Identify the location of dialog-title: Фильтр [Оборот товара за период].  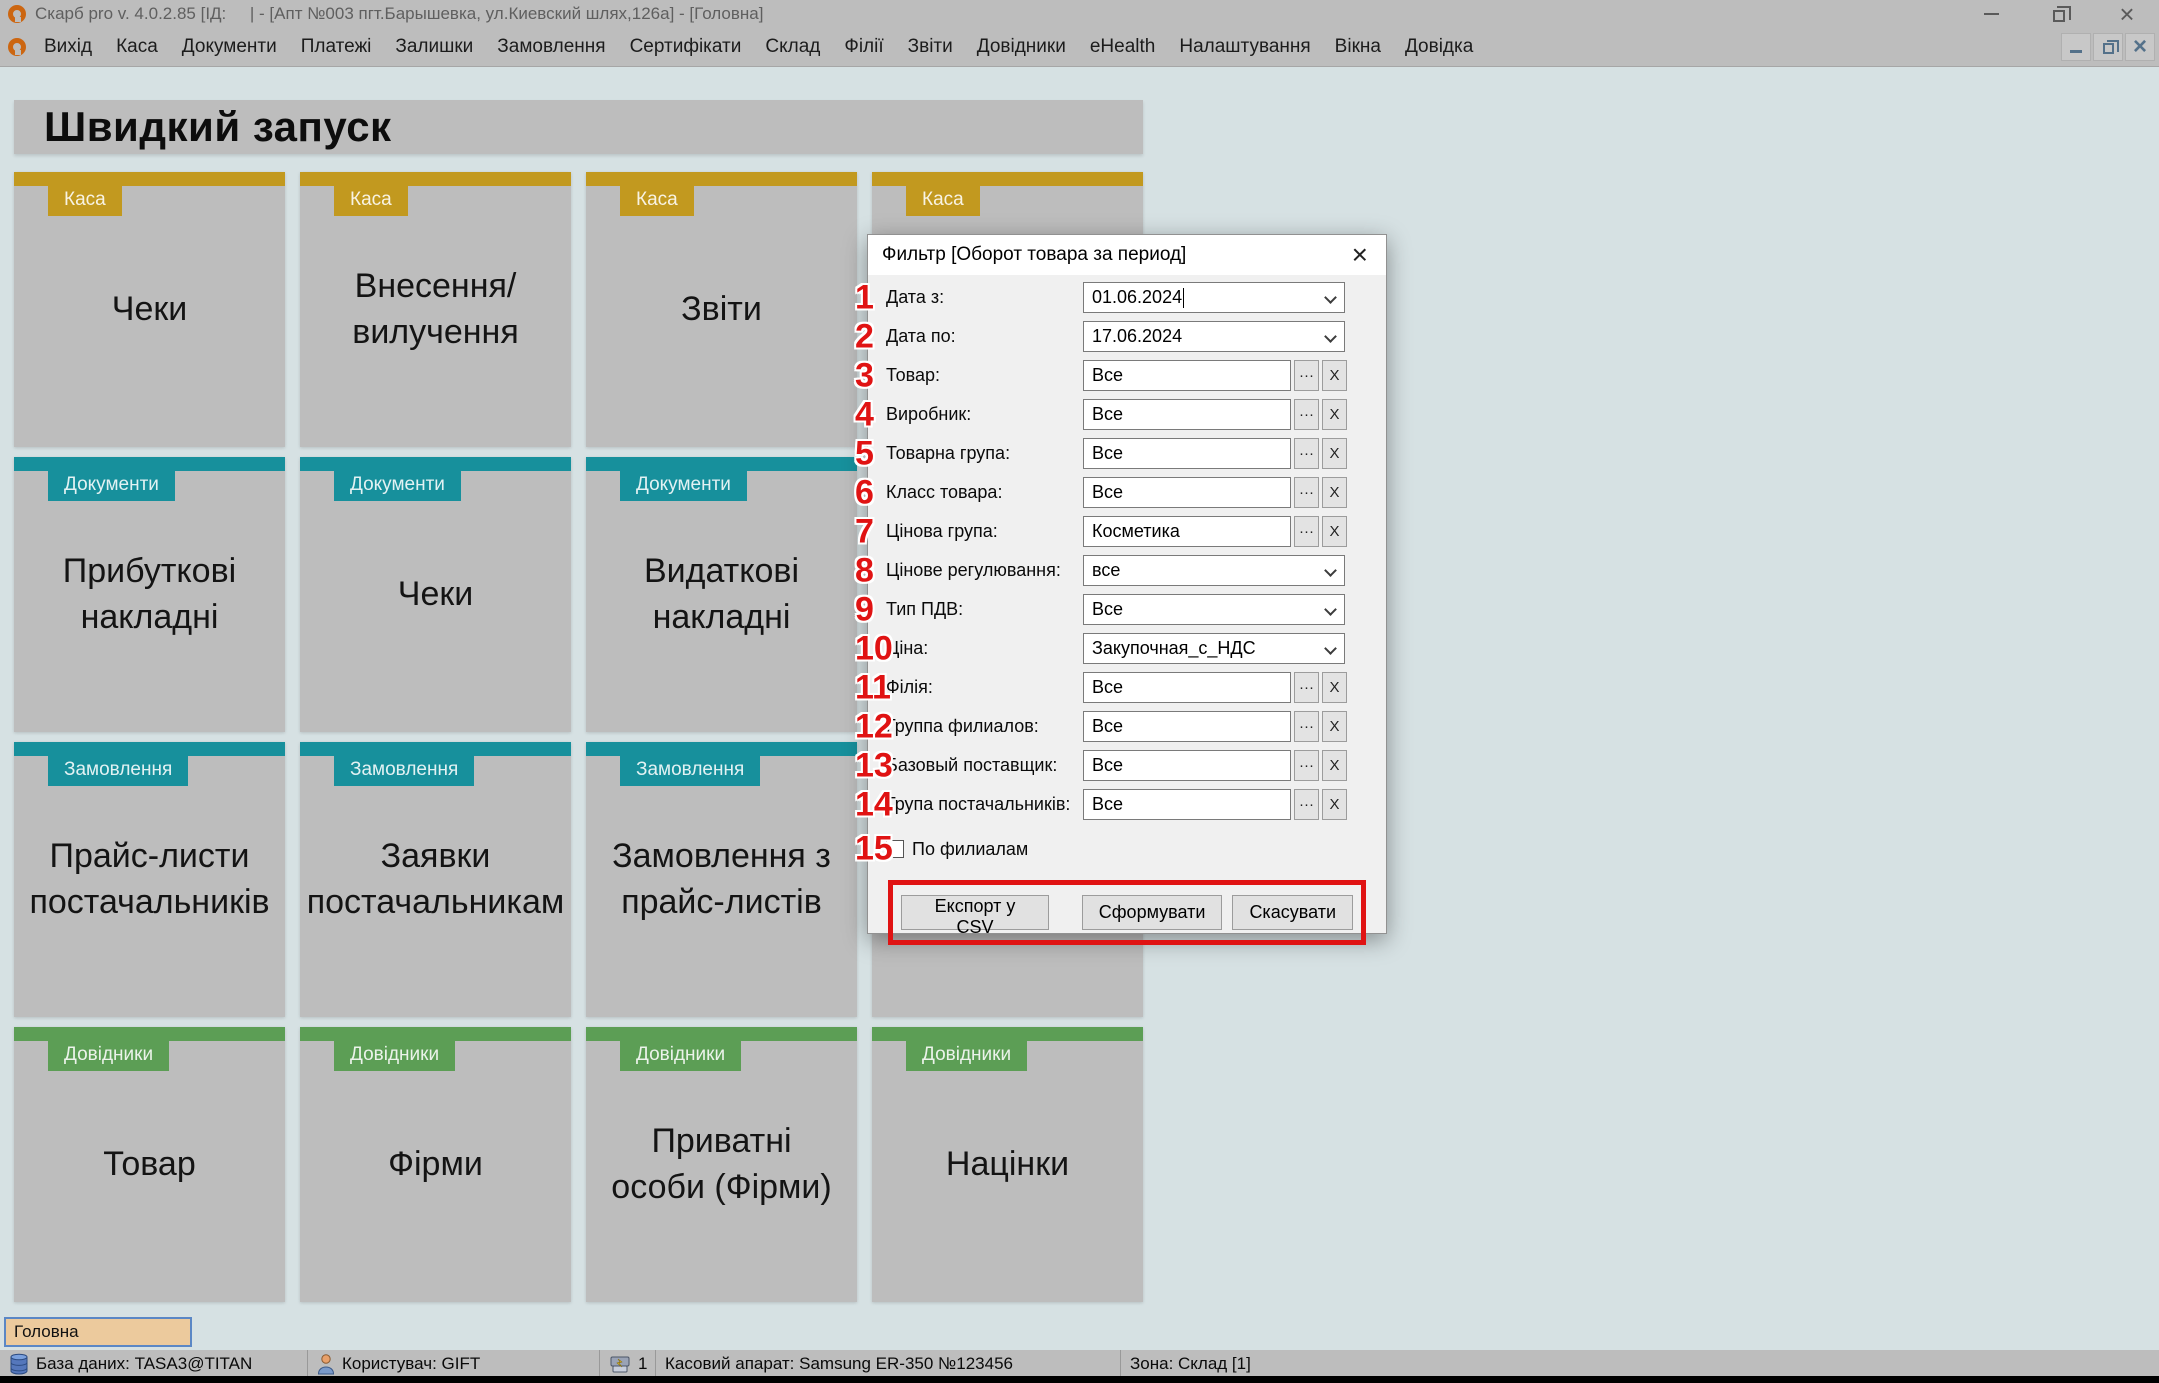
(1034, 254).